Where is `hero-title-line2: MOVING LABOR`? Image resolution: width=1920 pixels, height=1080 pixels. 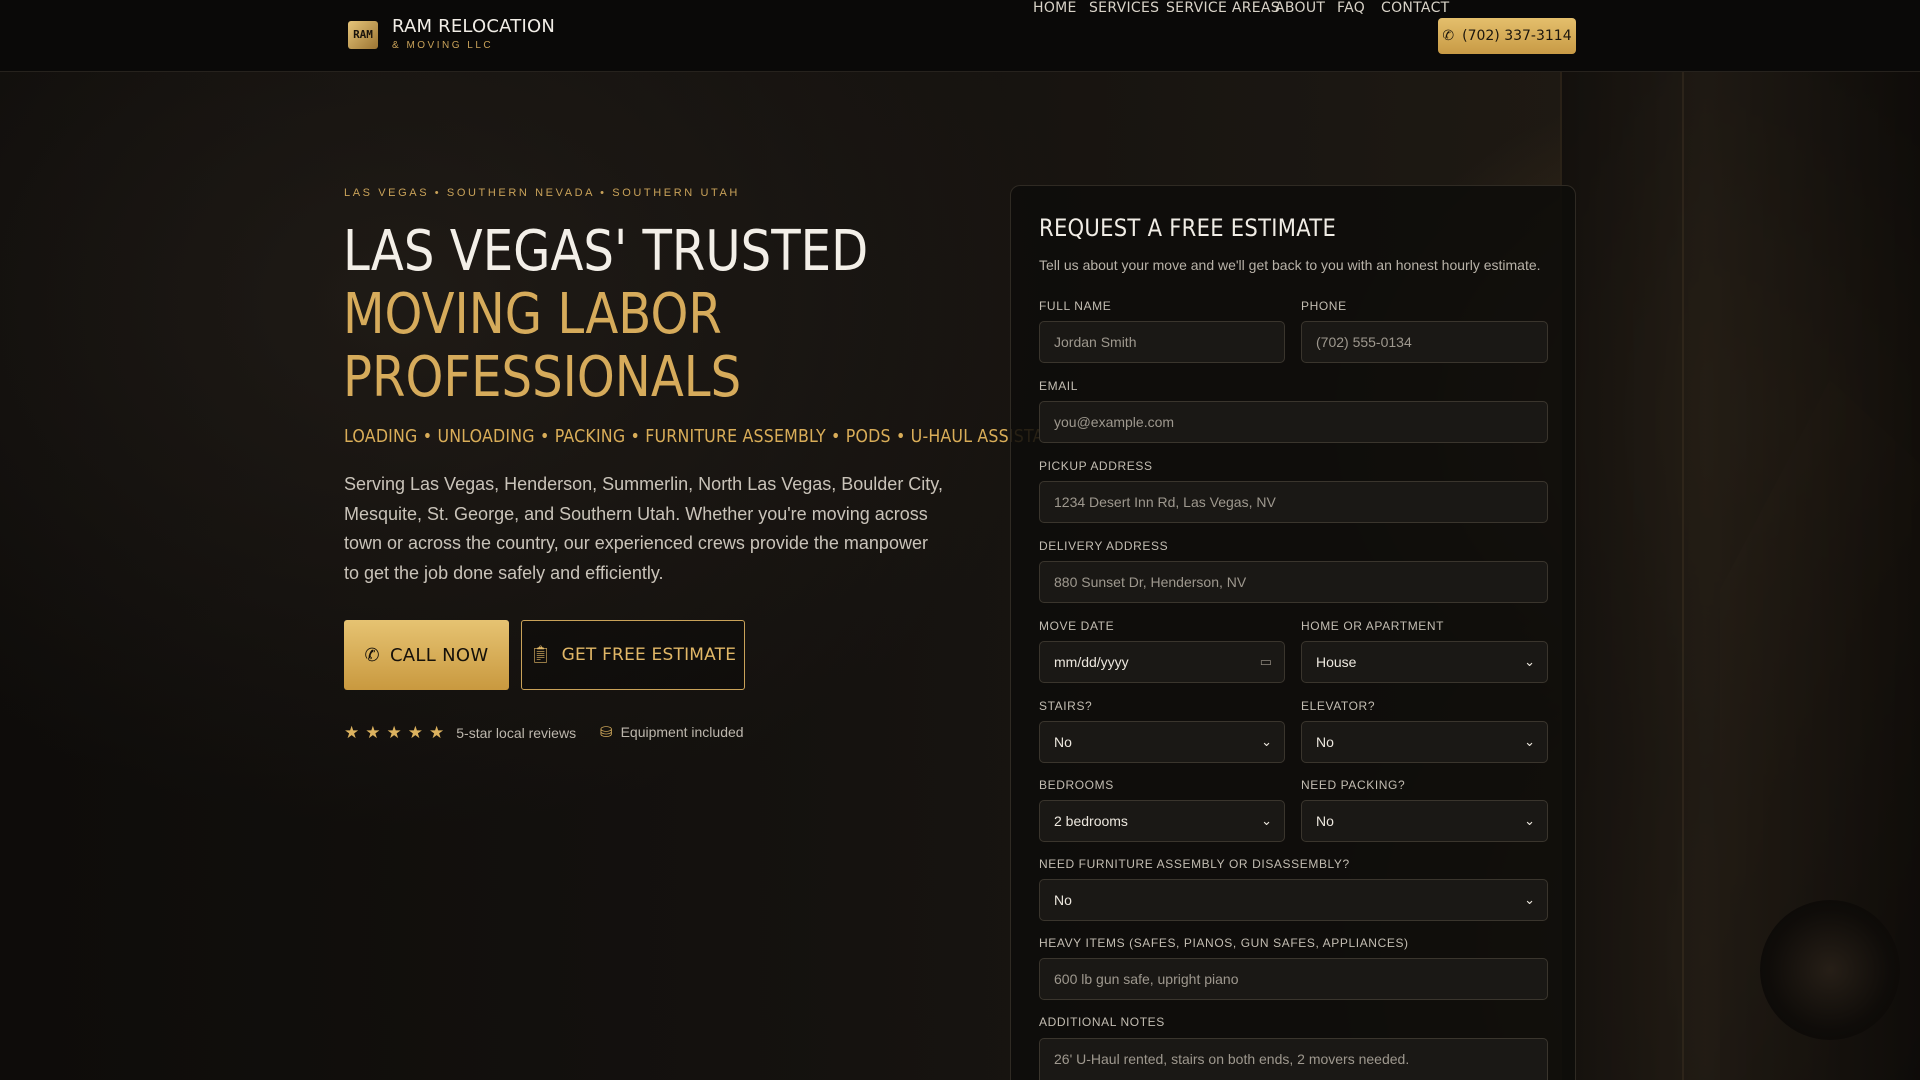 hero-title-line2: MOVING LABOR is located at coordinates (532, 314).